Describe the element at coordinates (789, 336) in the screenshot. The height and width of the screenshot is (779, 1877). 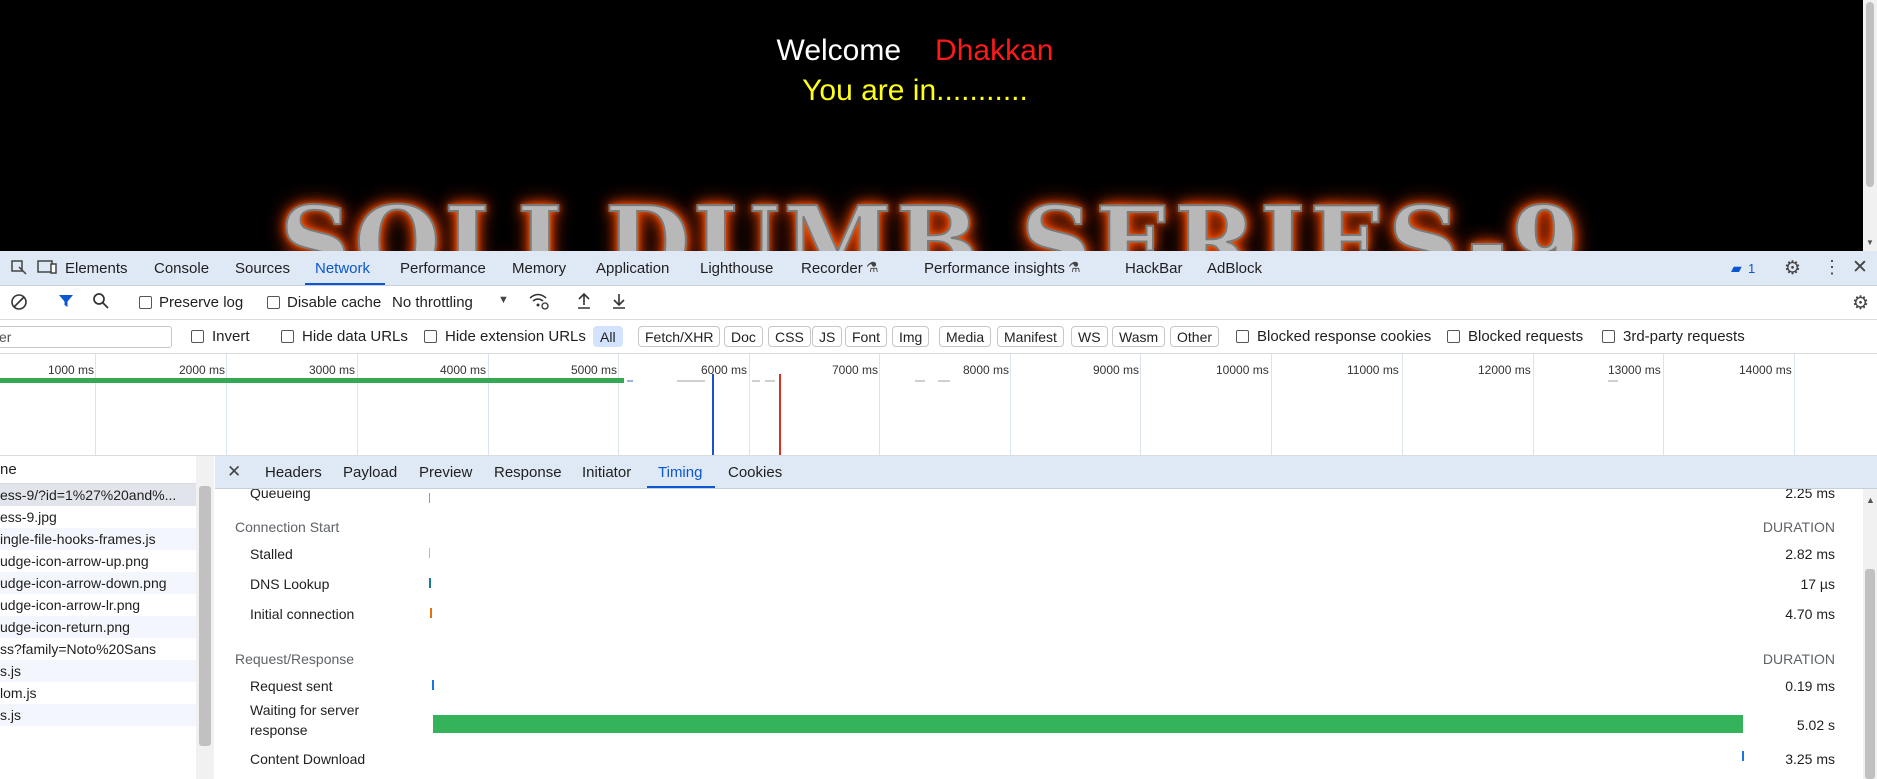
I see `type-filter-css: CSS` at that location.